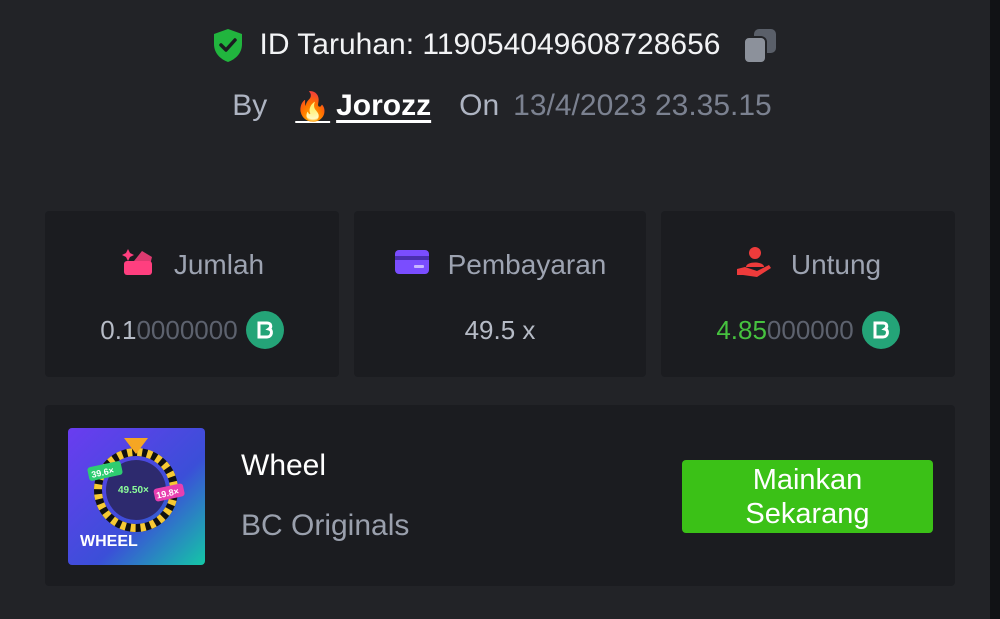 This screenshot has height=619, width=1000. Describe the element at coordinates (754, 265) in the screenshot. I see `hand-user-icon` at that location.